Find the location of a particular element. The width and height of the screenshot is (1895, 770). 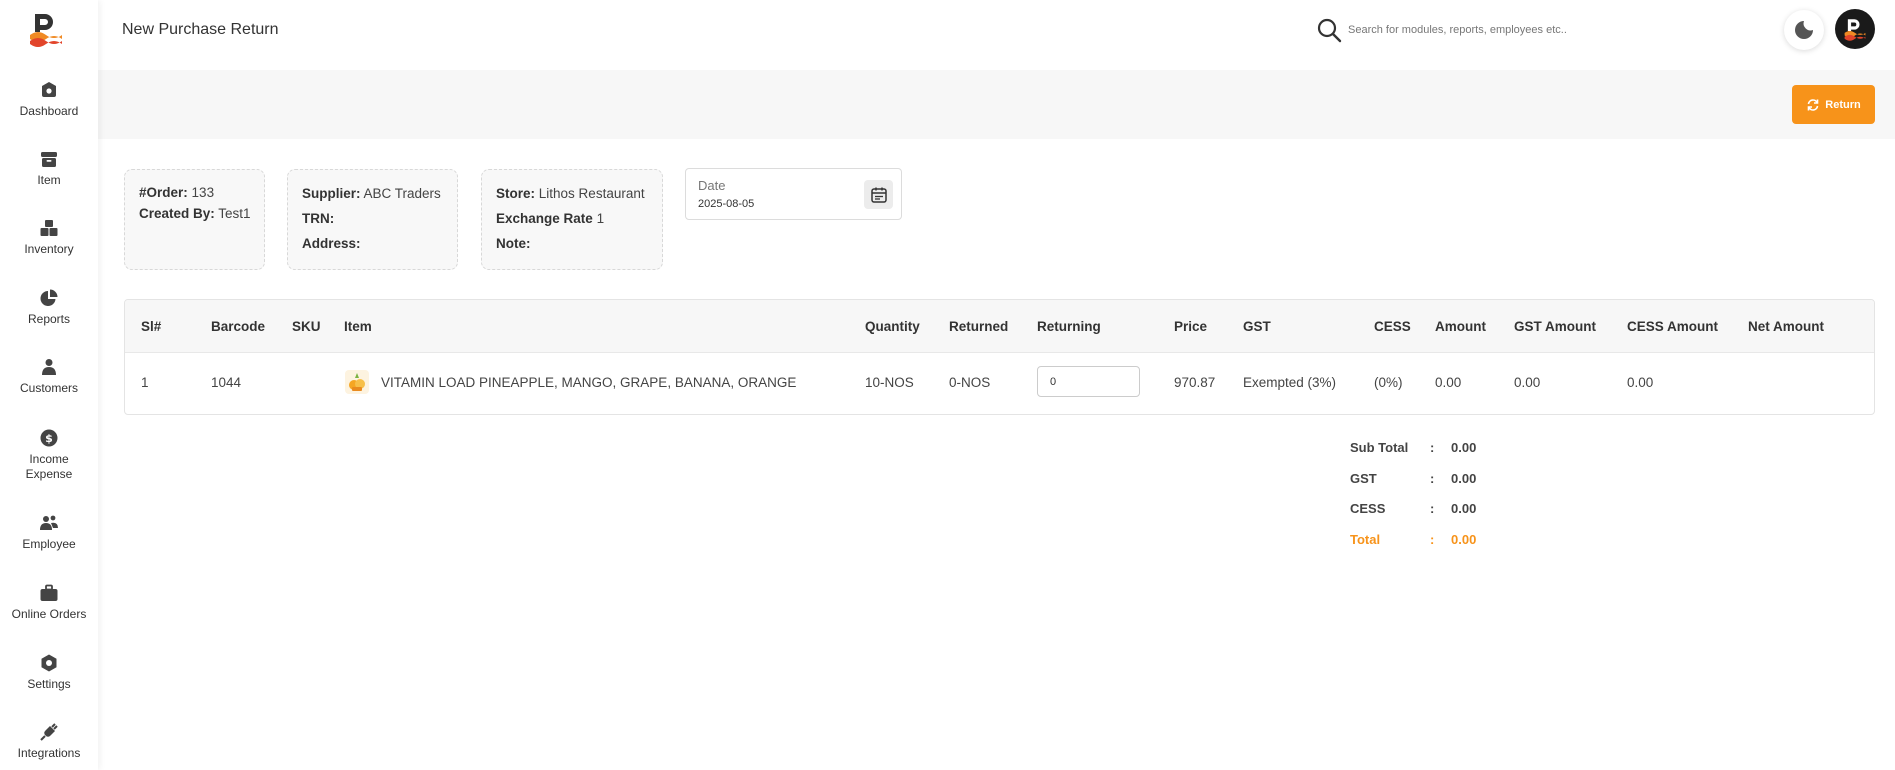

order-card: #Order: 133 Created By: Test1 is located at coordinates (194, 219).